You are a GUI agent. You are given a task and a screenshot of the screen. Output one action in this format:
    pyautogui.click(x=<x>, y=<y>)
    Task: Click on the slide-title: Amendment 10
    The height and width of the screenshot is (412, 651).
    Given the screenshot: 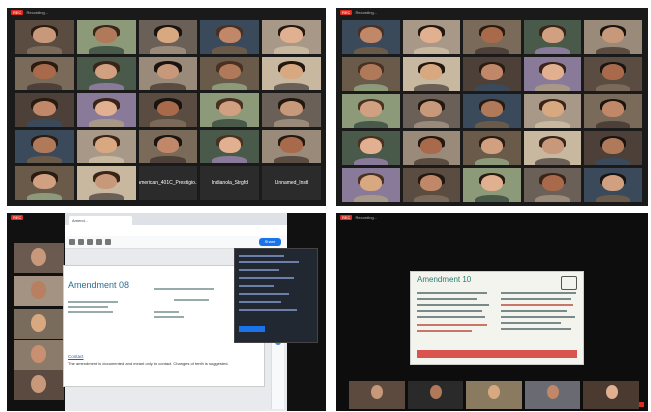 What is the action you would take?
    pyautogui.click(x=444, y=279)
    